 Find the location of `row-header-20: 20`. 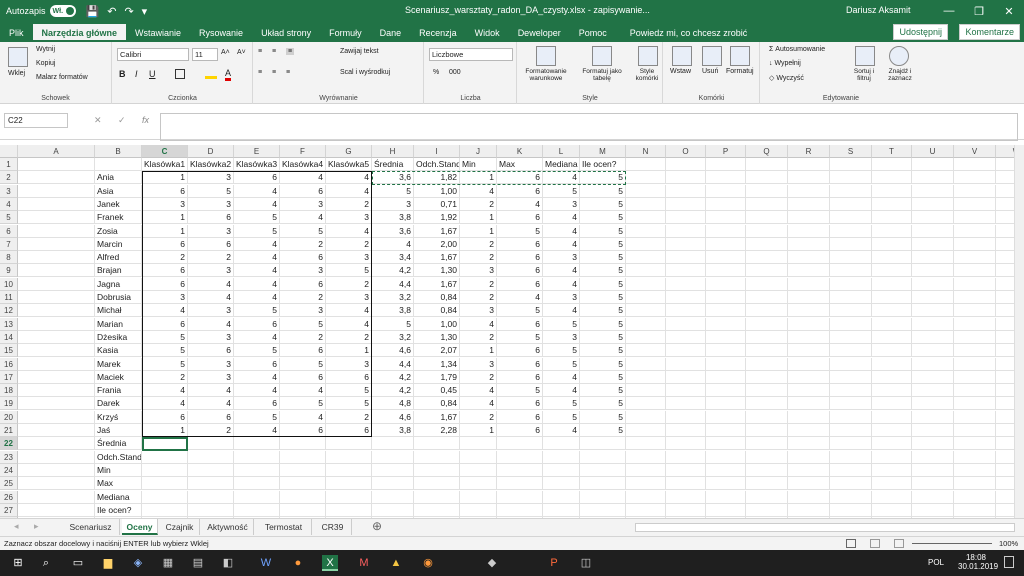

row-header-20: 20 is located at coordinates (9, 417).